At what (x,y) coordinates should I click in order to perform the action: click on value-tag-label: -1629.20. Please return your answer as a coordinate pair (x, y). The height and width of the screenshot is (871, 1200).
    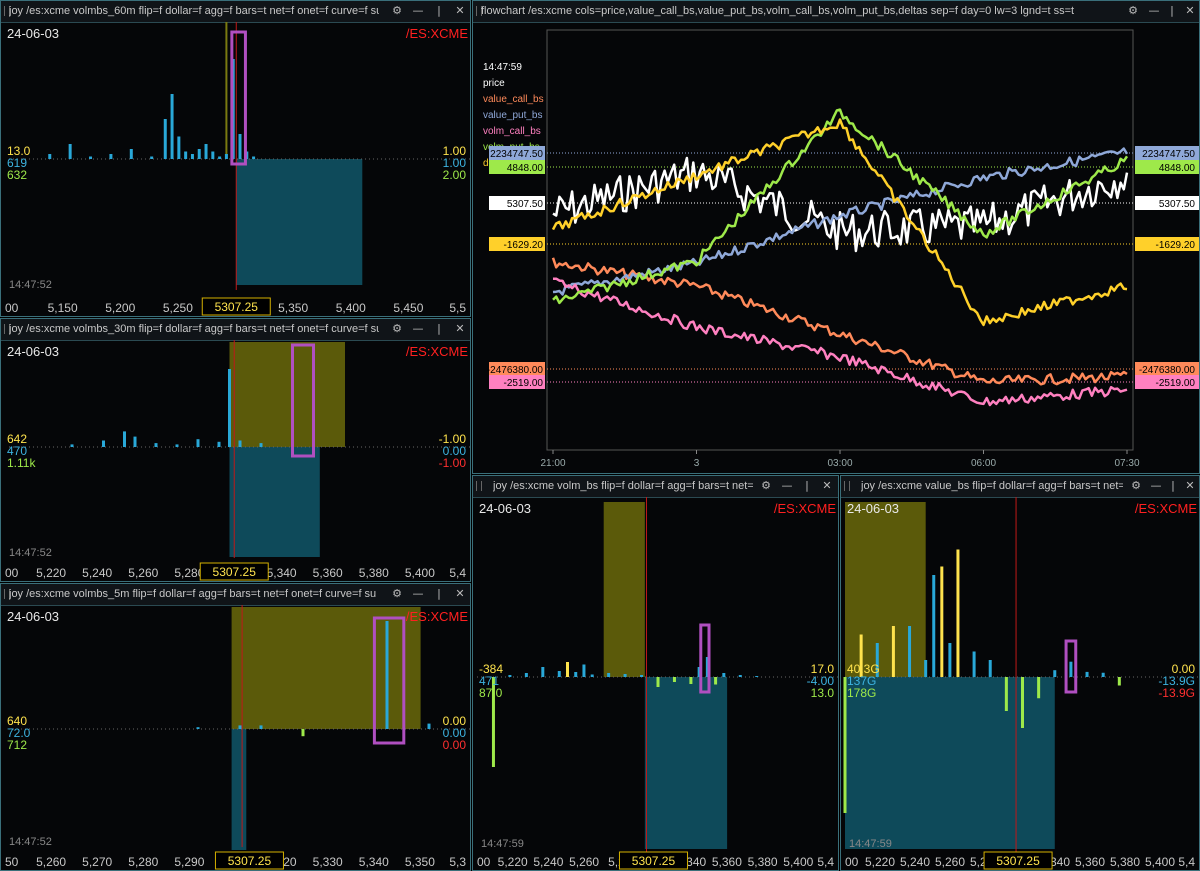
    Looking at the image, I should click on (524, 245).